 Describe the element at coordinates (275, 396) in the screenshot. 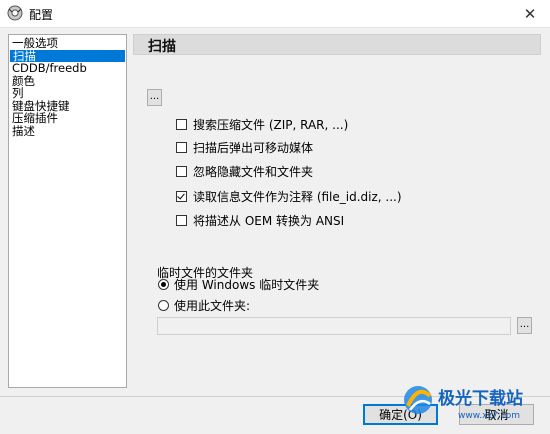

I see `bottom-separator` at that location.